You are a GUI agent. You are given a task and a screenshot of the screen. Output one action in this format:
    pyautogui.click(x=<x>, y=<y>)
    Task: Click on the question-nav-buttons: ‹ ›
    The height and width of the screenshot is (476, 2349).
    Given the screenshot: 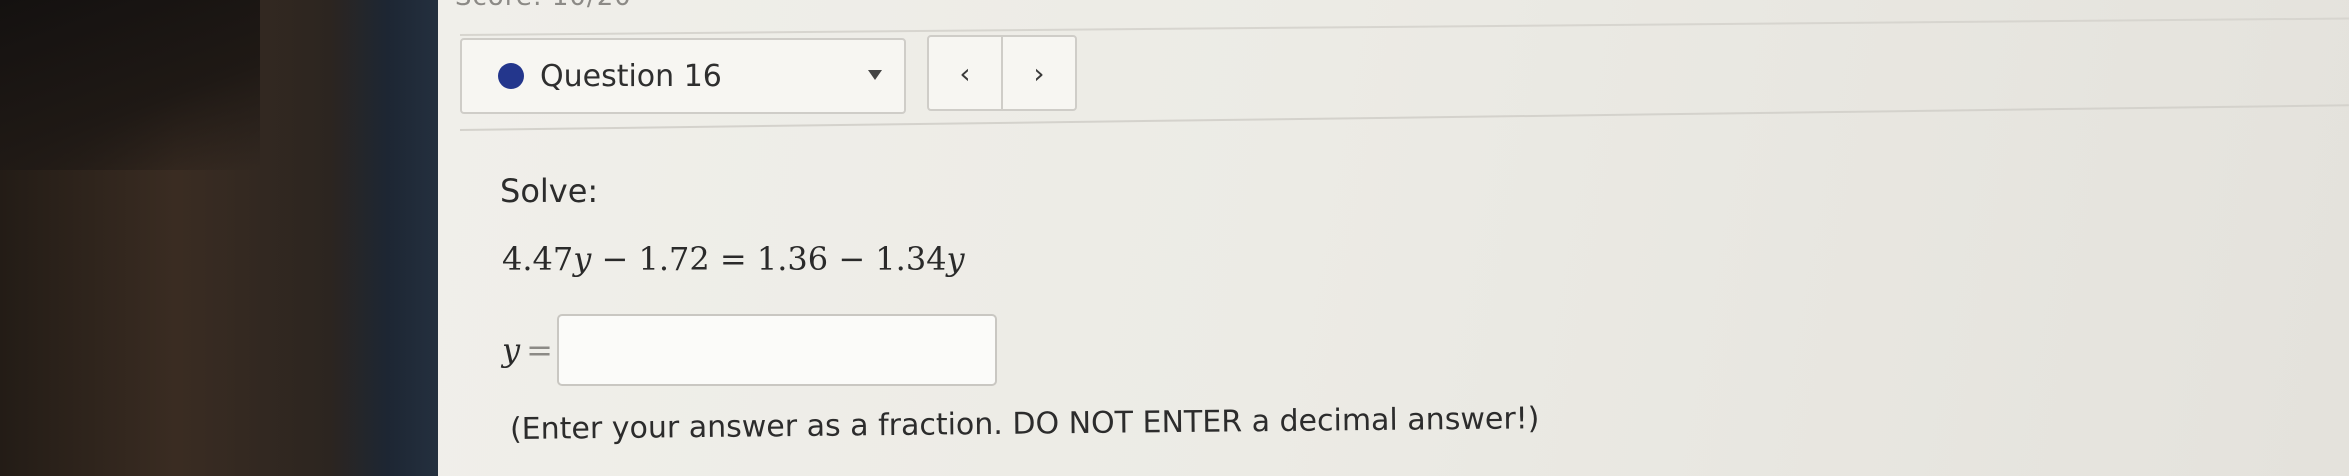 What is the action you would take?
    pyautogui.click(x=1002, y=73)
    